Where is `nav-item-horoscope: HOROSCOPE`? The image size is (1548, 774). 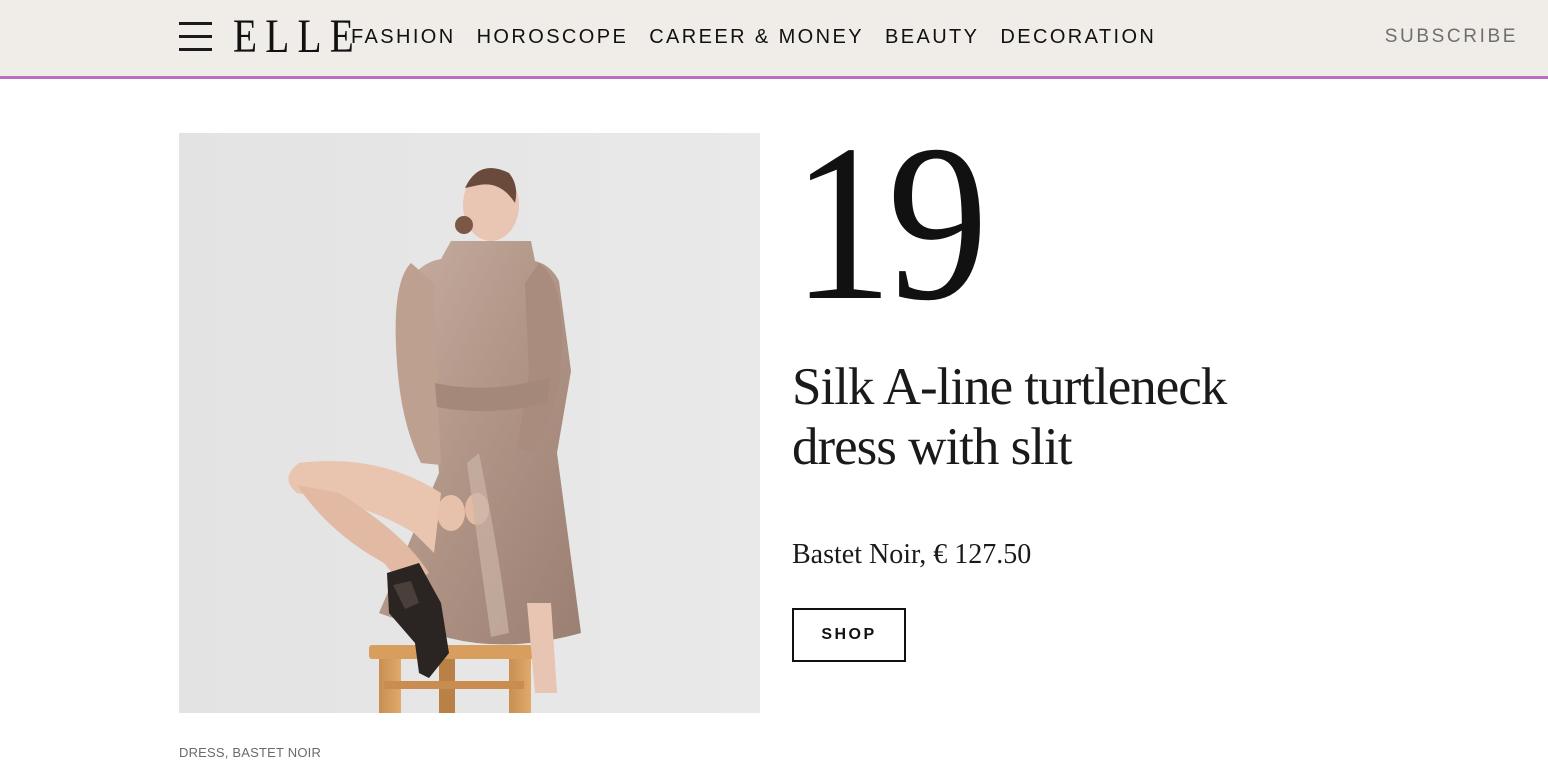 nav-item-horoscope: HOROSCOPE is located at coordinates (553, 37).